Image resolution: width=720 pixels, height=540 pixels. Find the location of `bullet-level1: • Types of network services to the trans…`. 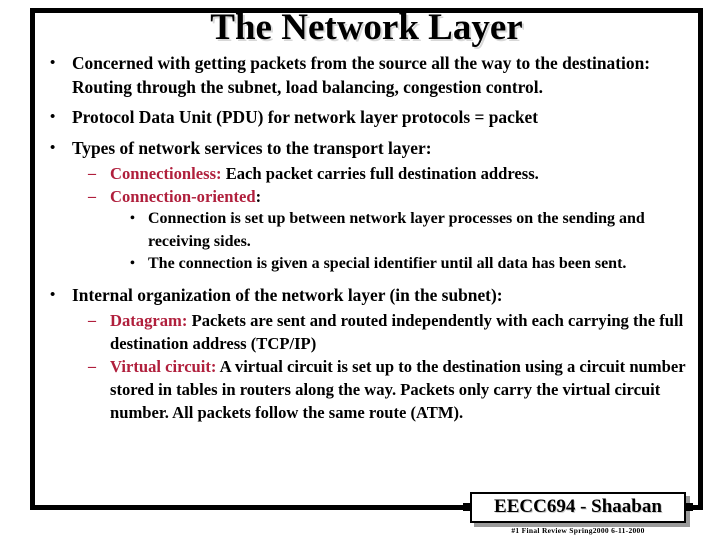

bullet-level1: • Types of network services to the trans… is located at coordinates (368, 149).